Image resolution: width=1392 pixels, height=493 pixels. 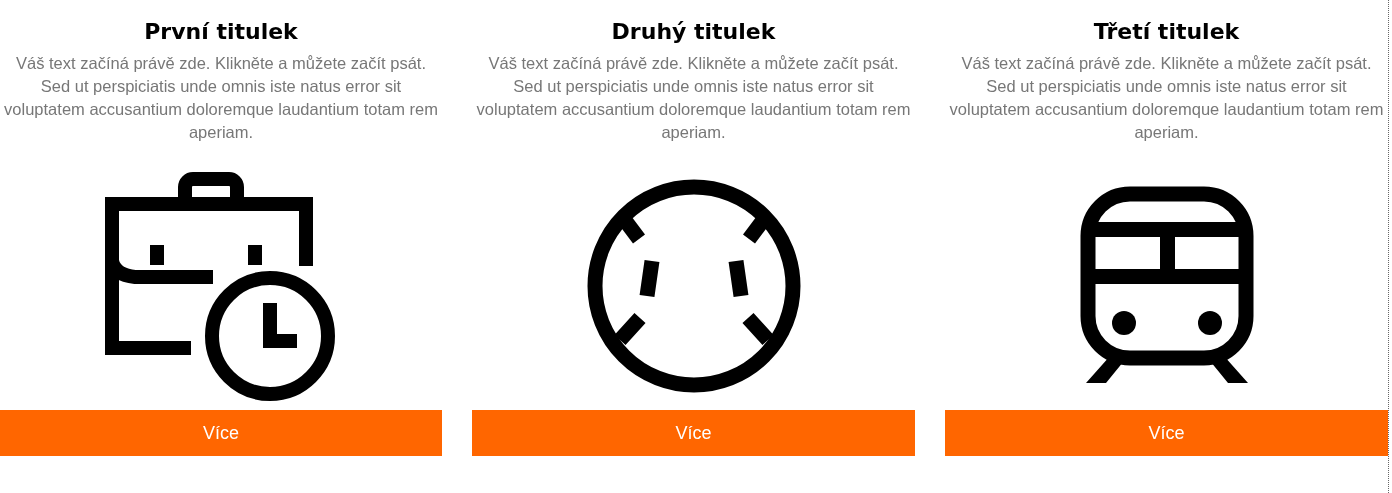 I want to click on card-title: První titulek, so click(x=221, y=32).